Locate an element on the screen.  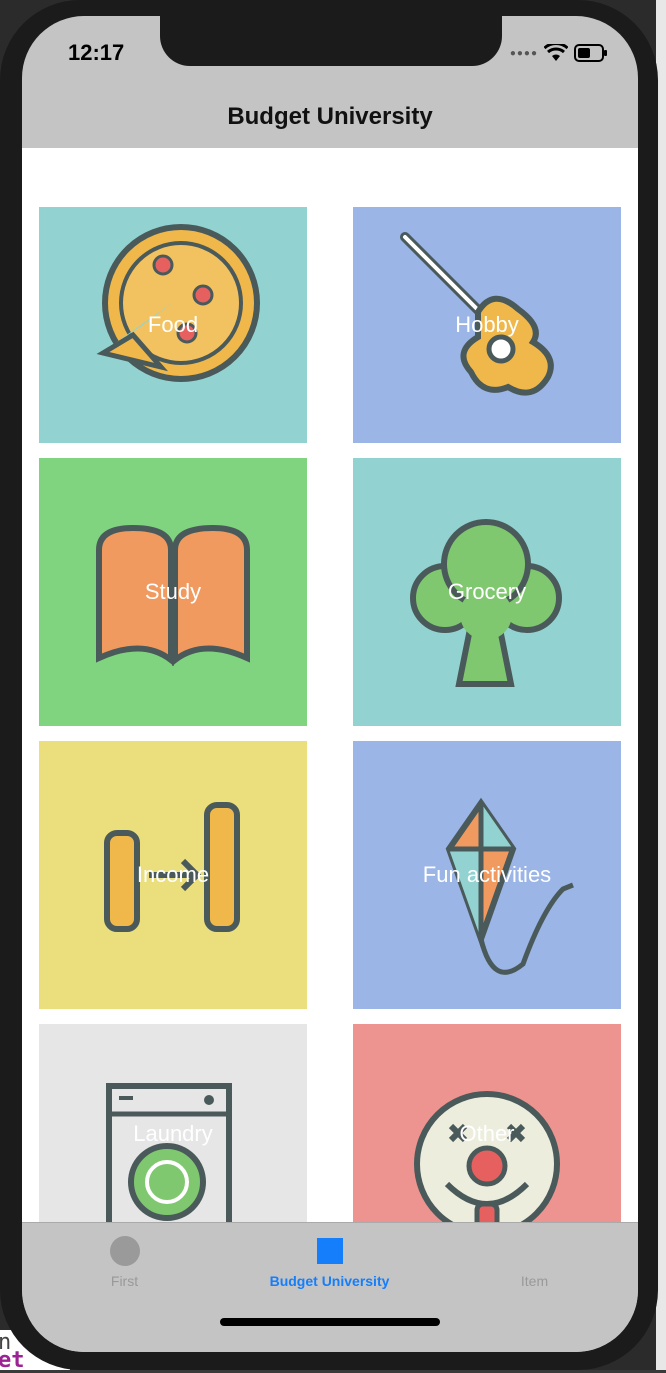
tile-income: Income is located at coordinates (173, 875).